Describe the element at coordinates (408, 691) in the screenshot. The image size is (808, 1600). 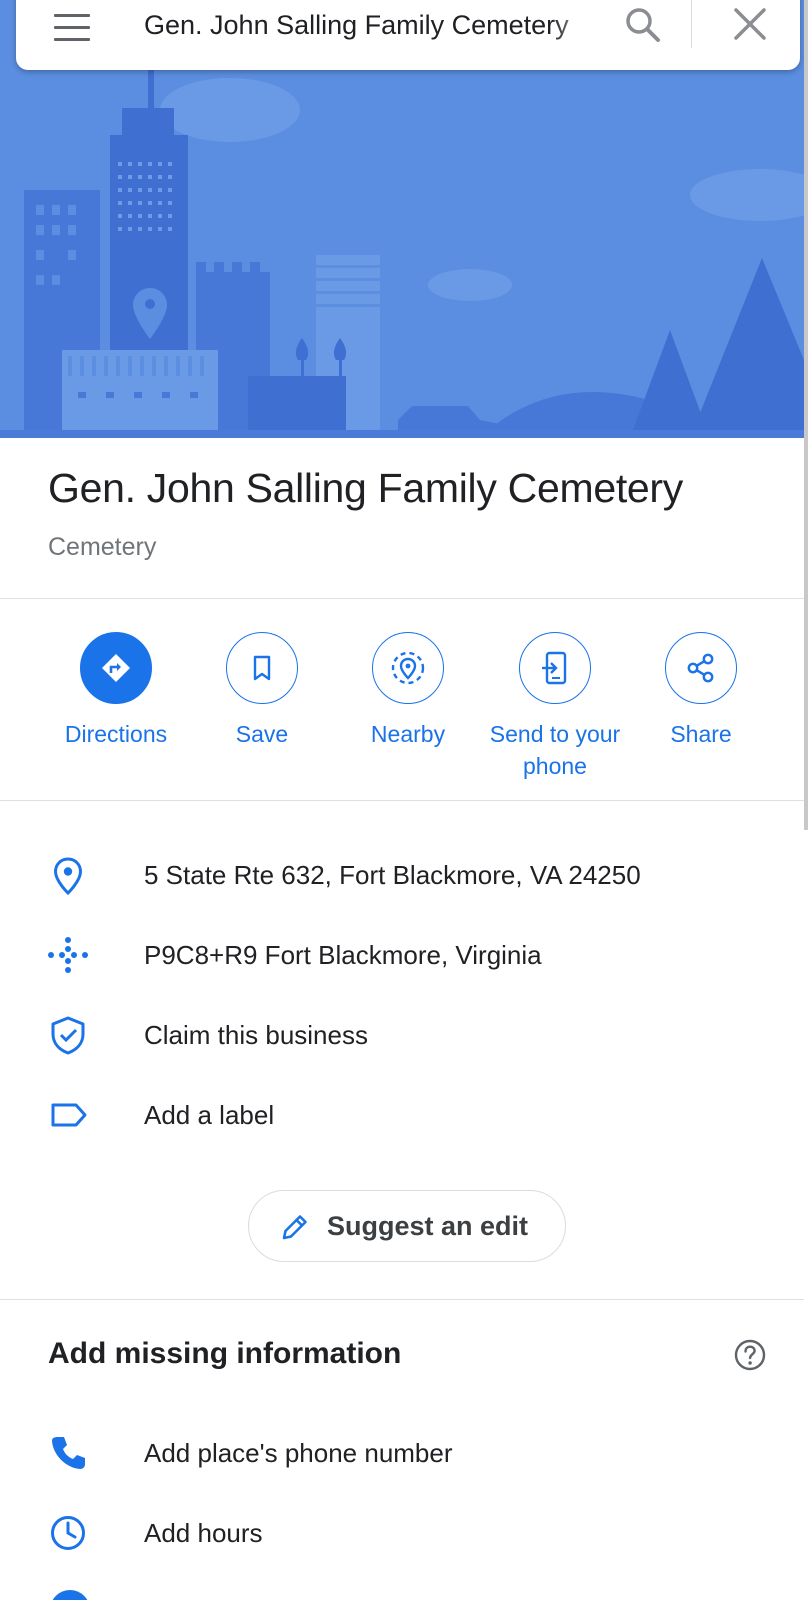
I see `nearby-button: Nearby` at that location.